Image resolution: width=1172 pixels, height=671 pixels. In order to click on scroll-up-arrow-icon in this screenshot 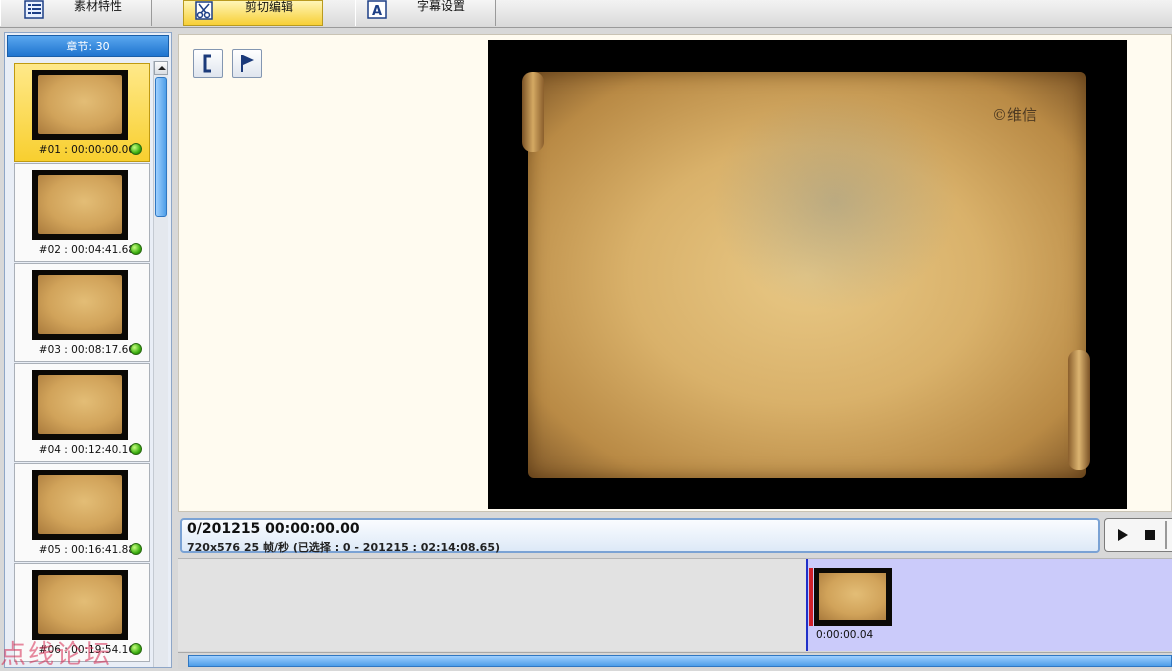, I will do `click(161, 68)`.